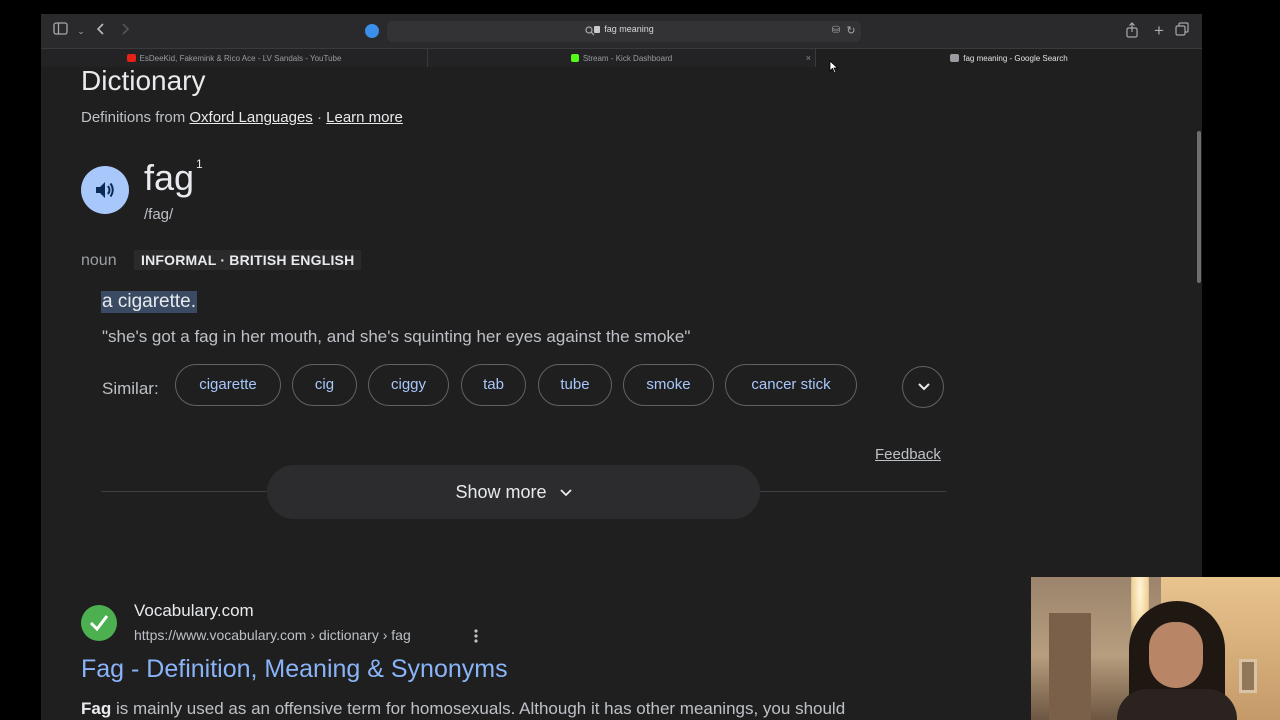  What do you see at coordinates (597, 29) in the screenshot?
I see `lock-icon` at bounding box center [597, 29].